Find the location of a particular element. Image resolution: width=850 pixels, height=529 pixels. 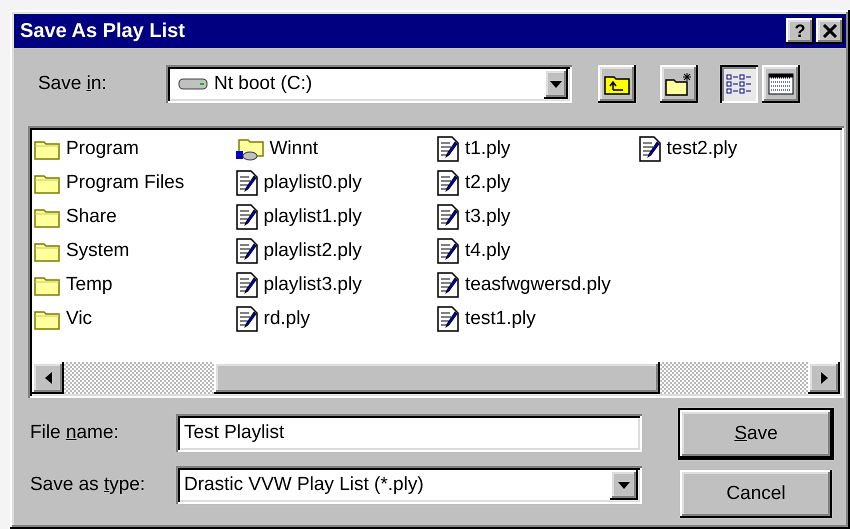

list-view-icon is located at coordinates (739, 84).